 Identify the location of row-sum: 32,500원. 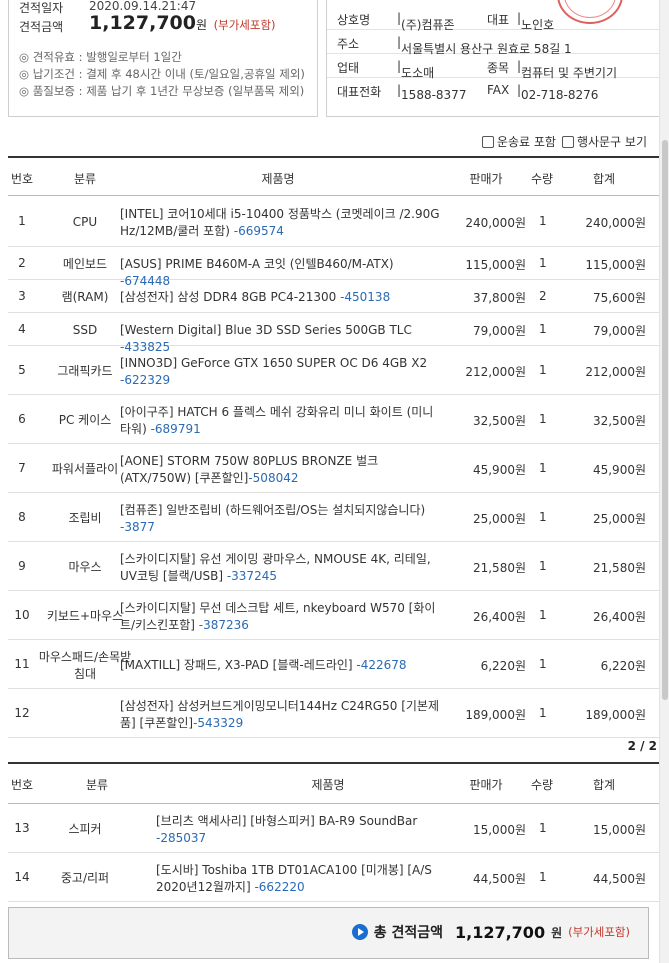
(619, 421).